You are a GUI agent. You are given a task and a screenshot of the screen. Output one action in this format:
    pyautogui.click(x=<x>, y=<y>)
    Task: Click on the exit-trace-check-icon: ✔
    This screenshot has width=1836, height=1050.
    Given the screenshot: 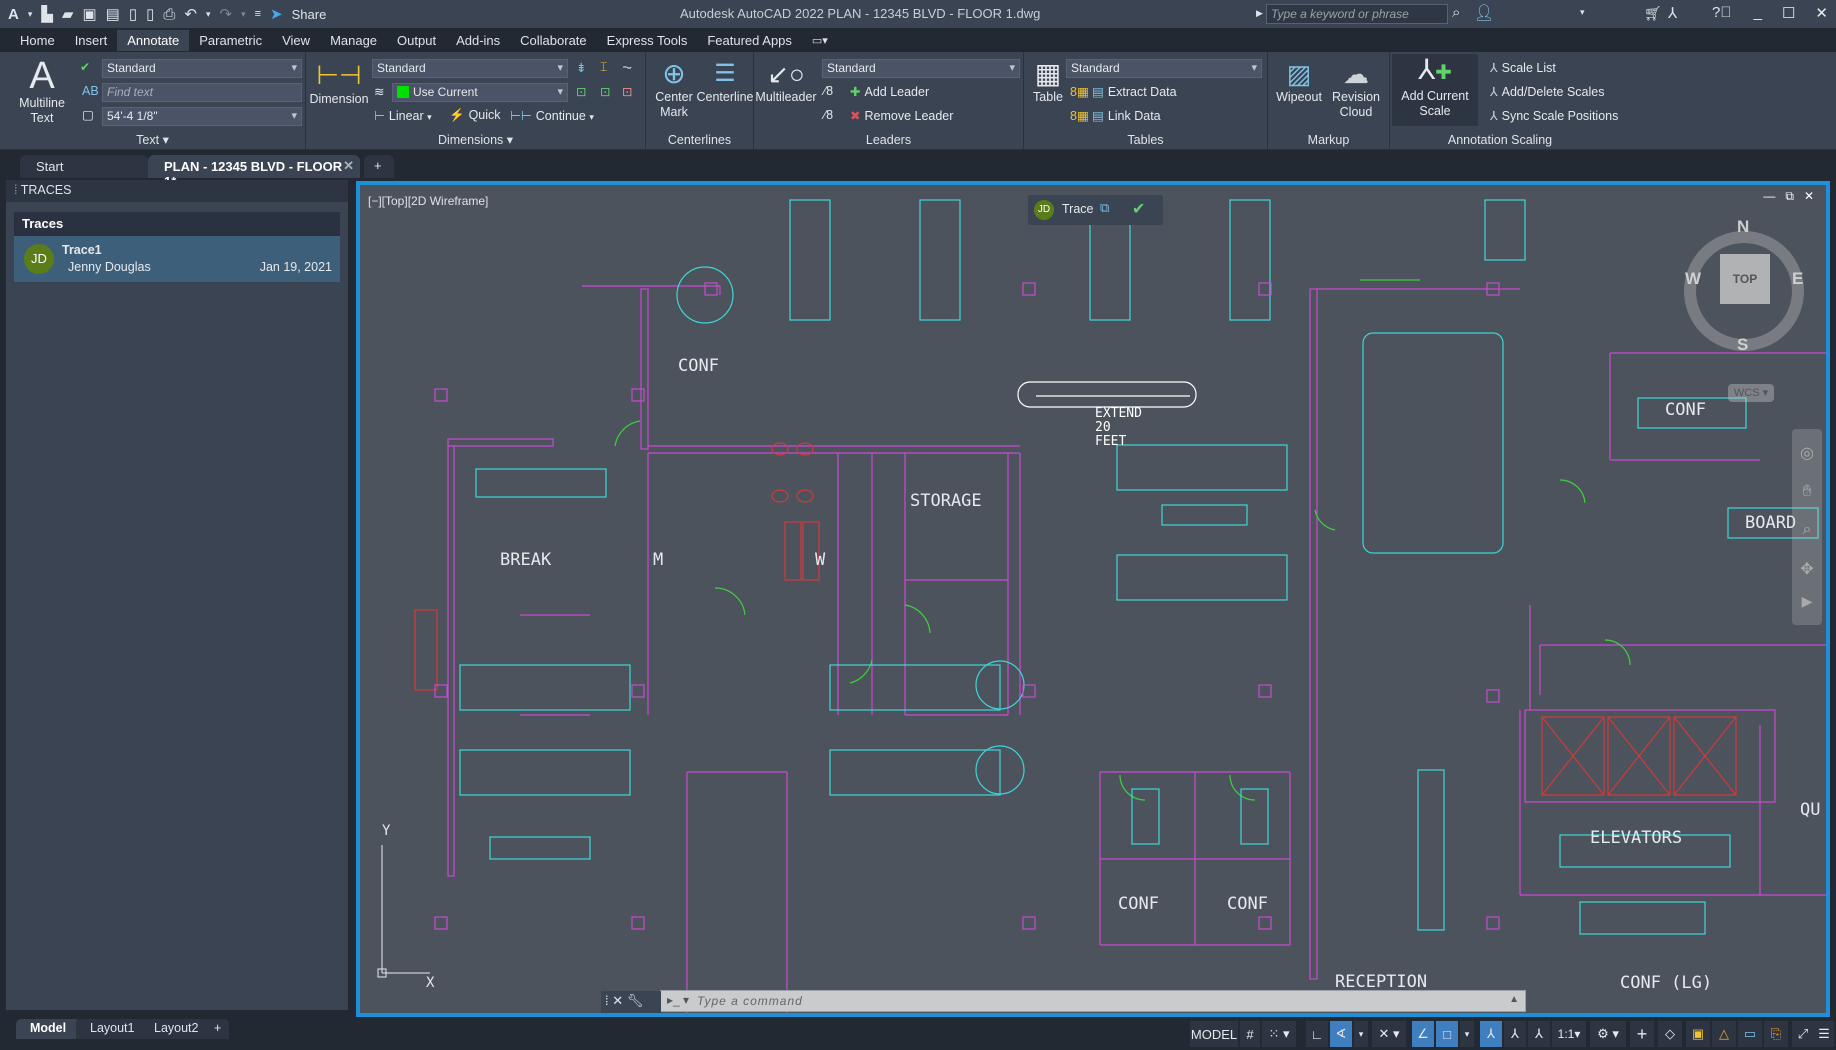 What is the action you would take?
    pyautogui.click(x=1138, y=209)
    